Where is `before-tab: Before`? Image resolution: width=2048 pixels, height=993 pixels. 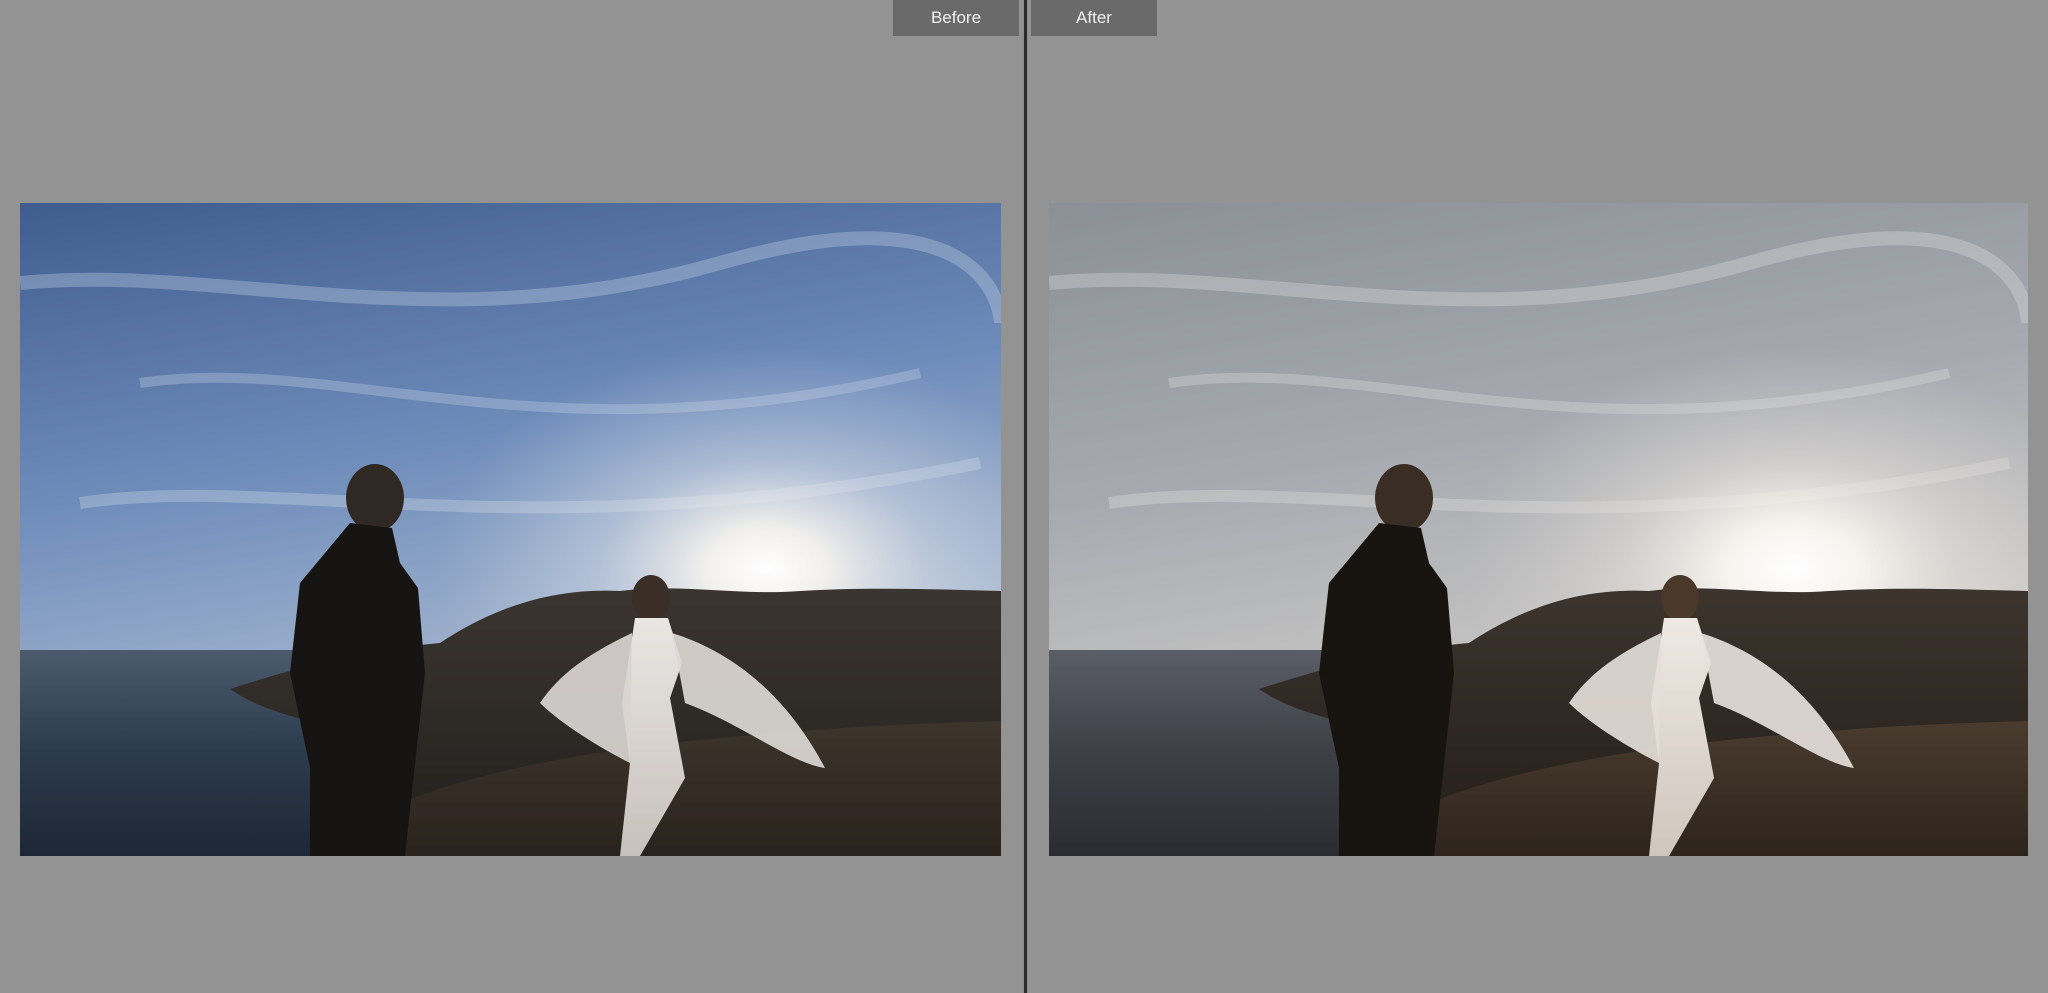 before-tab: Before is located at coordinates (956, 18).